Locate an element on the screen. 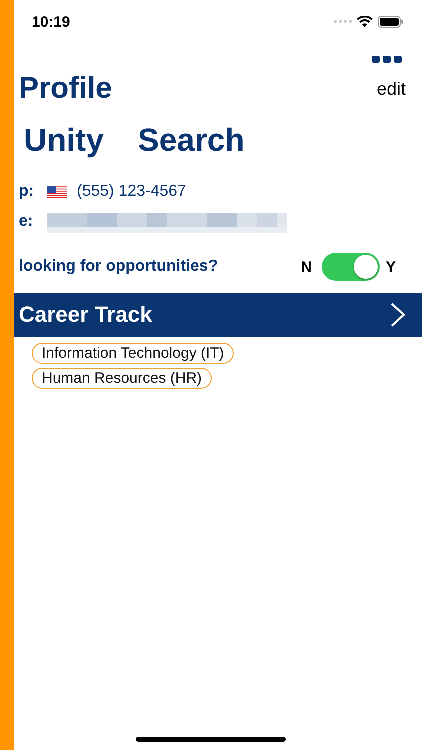 The image size is (422, 750). email-label: e: is located at coordinates (26, 222).